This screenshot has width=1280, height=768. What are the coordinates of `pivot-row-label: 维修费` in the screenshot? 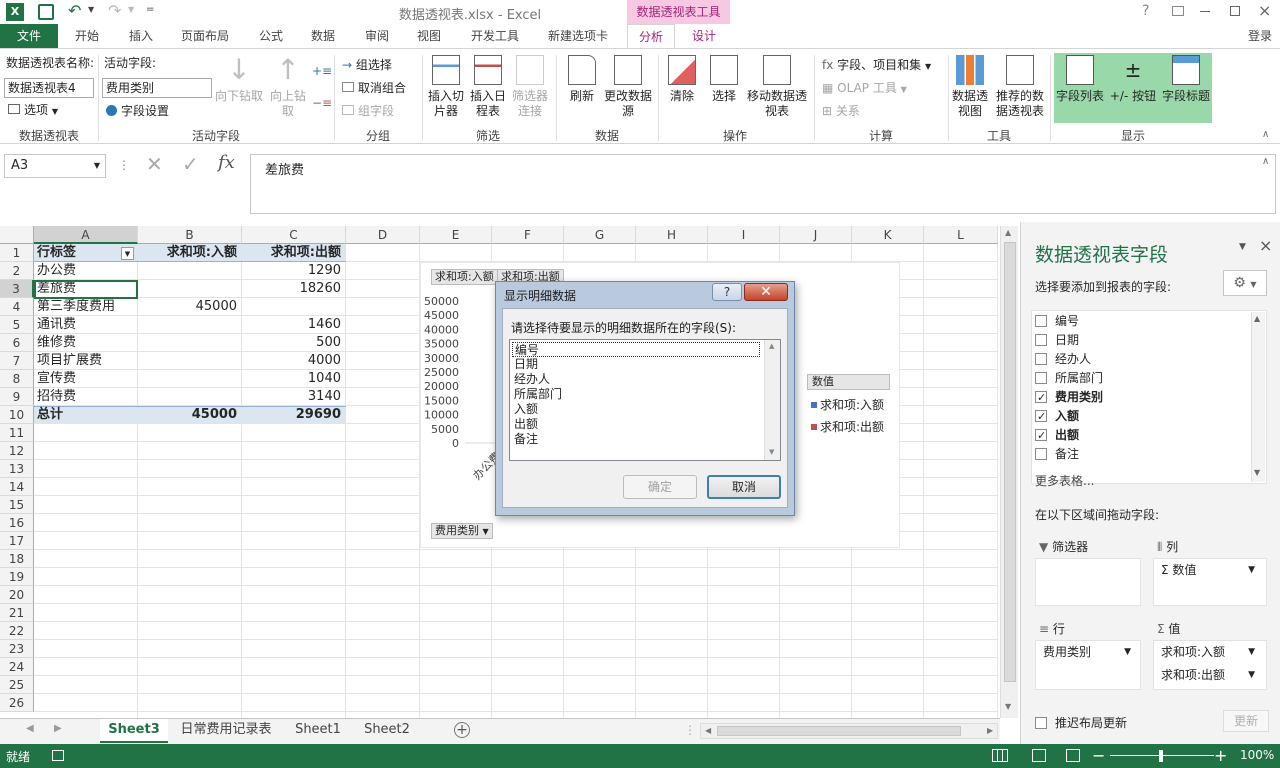 It's located at (85, 343).